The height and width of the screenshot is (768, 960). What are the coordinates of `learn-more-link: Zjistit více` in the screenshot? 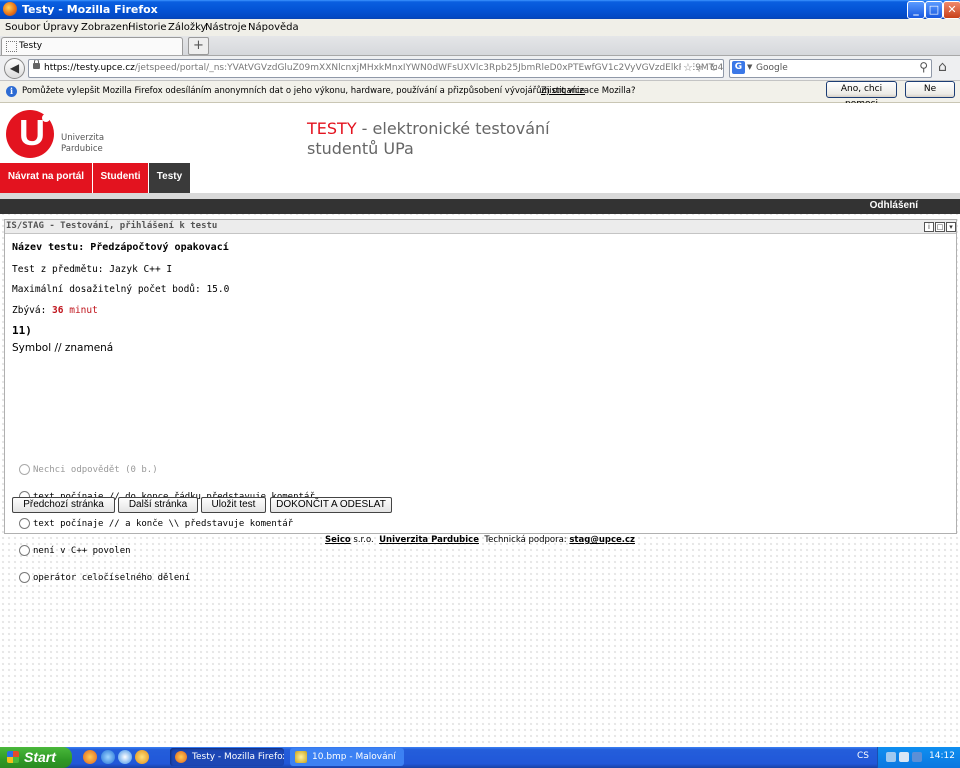 It's located at (563, 91).